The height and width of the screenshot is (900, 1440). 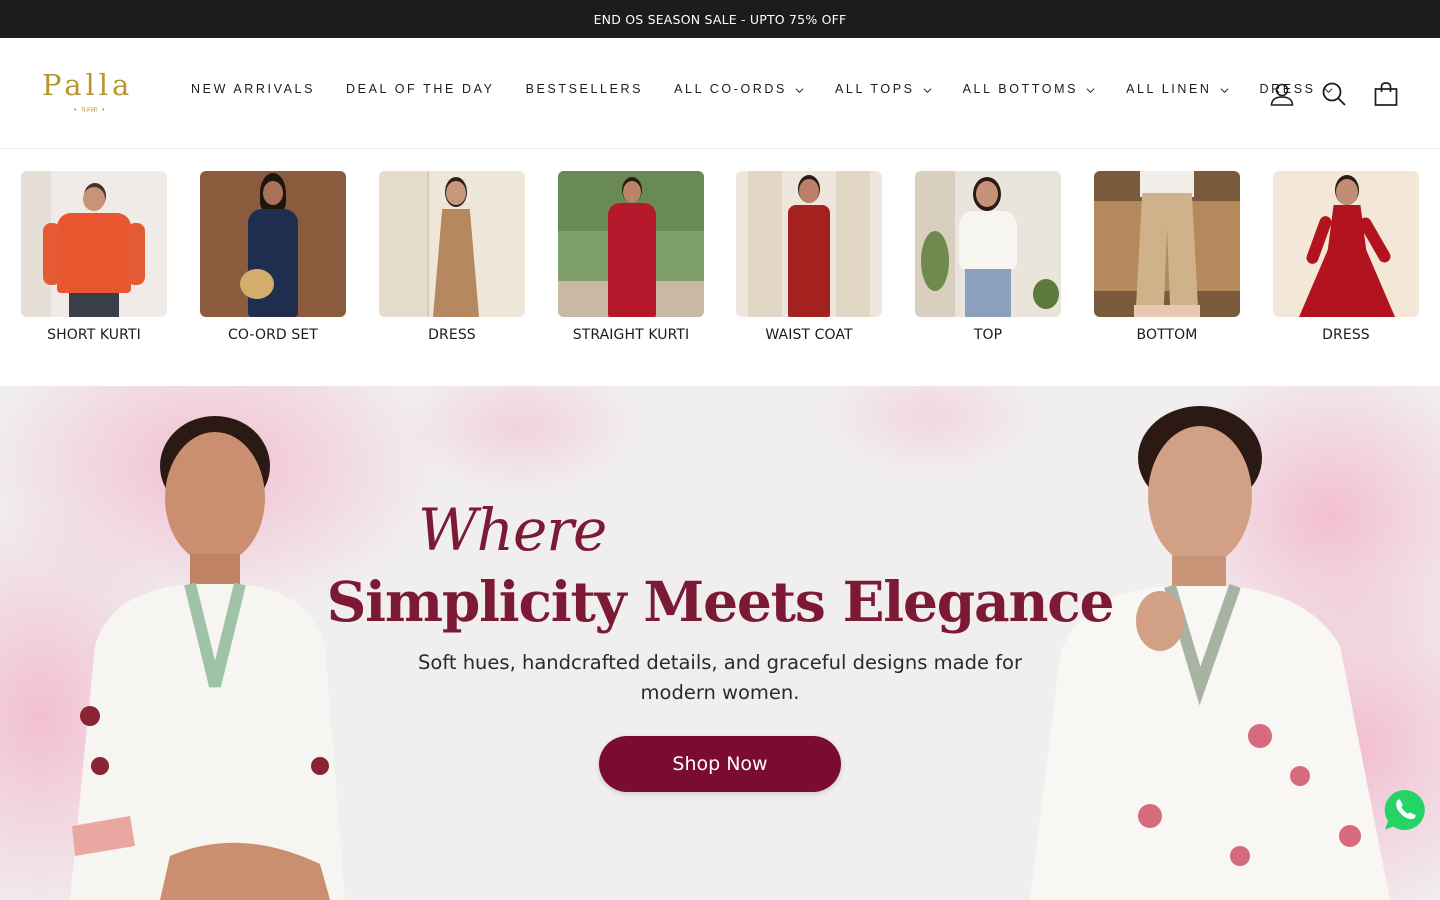 I want to click on announcement-bar: END OS SEASON SALE - UPTO 75% OFF, so click(x=720, y=19).